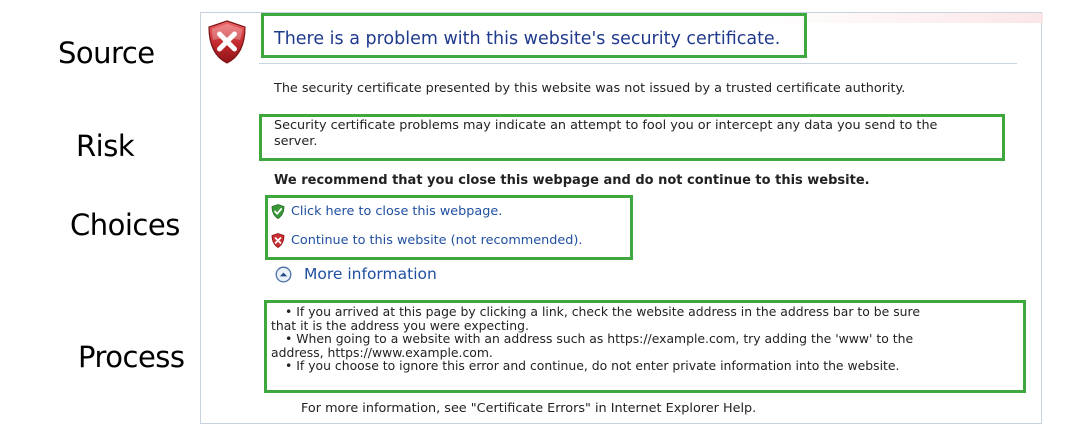 This screenshot has height=437, width=1092. I want to click on circle-chevron-up-icon, so click(283, 274).